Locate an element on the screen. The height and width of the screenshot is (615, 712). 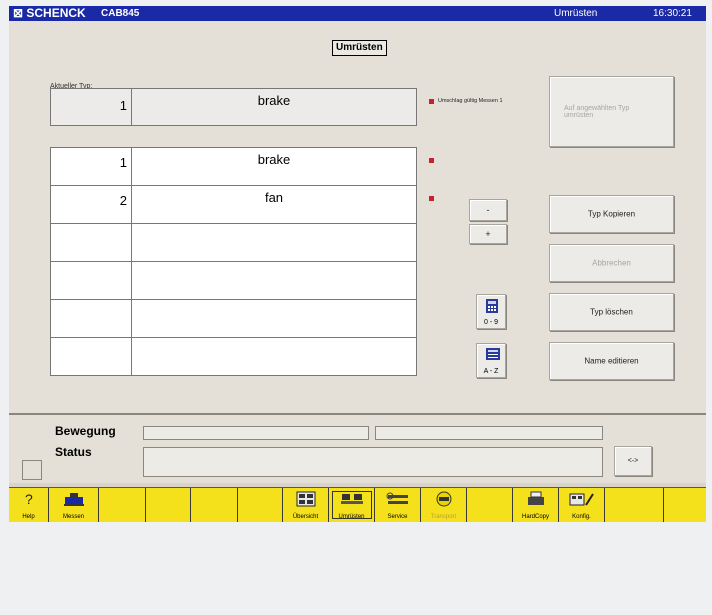
flag-label: Umschlag gültig Messen 1 is located at coordinates (470, 101).